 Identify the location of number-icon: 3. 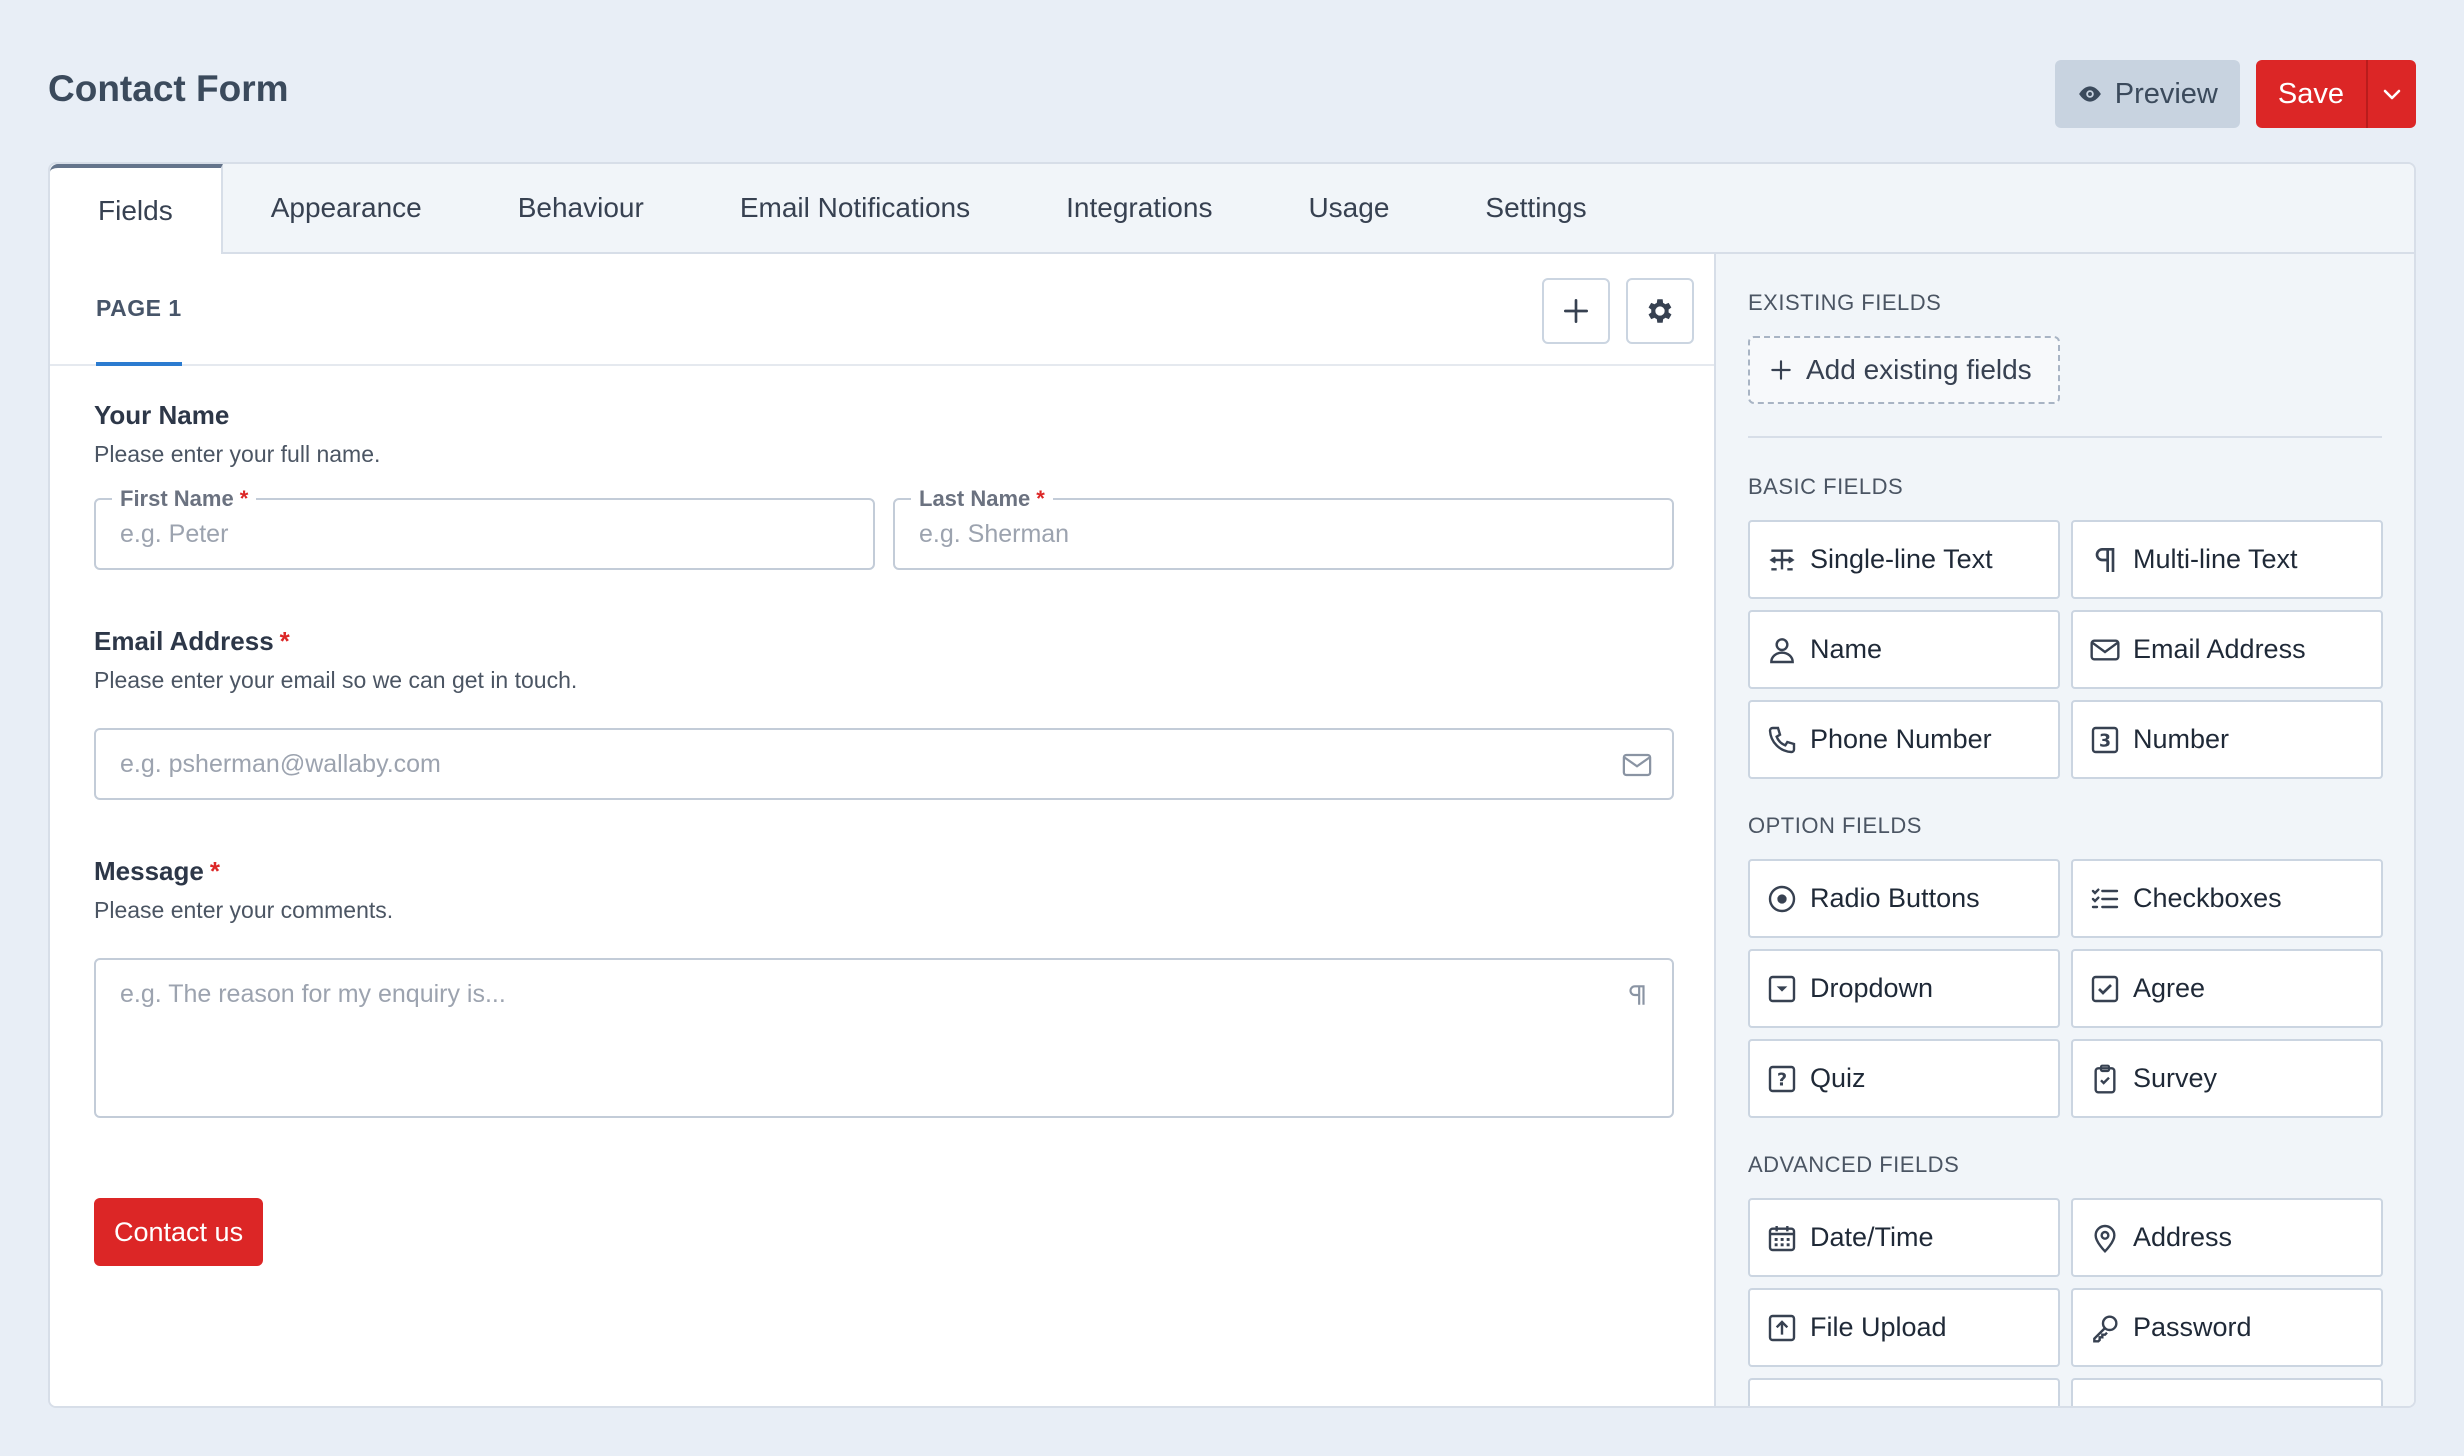
(2105, 739).